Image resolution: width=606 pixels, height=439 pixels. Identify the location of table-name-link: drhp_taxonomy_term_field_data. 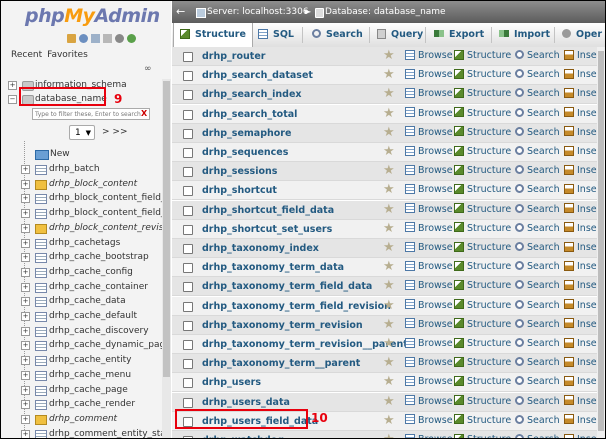
(287, 286).